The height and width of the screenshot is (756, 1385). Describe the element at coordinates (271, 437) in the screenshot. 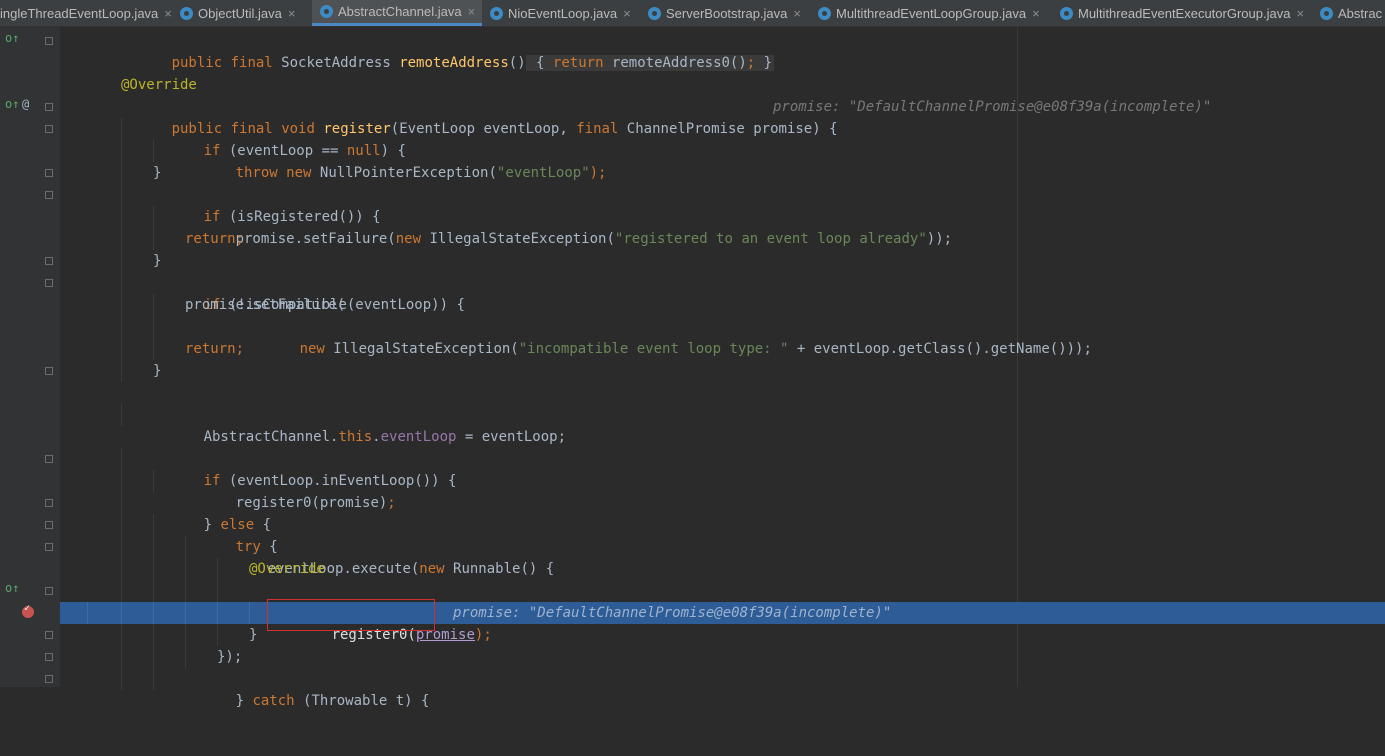

I see `code-token: AbstractChannel.` at that location.